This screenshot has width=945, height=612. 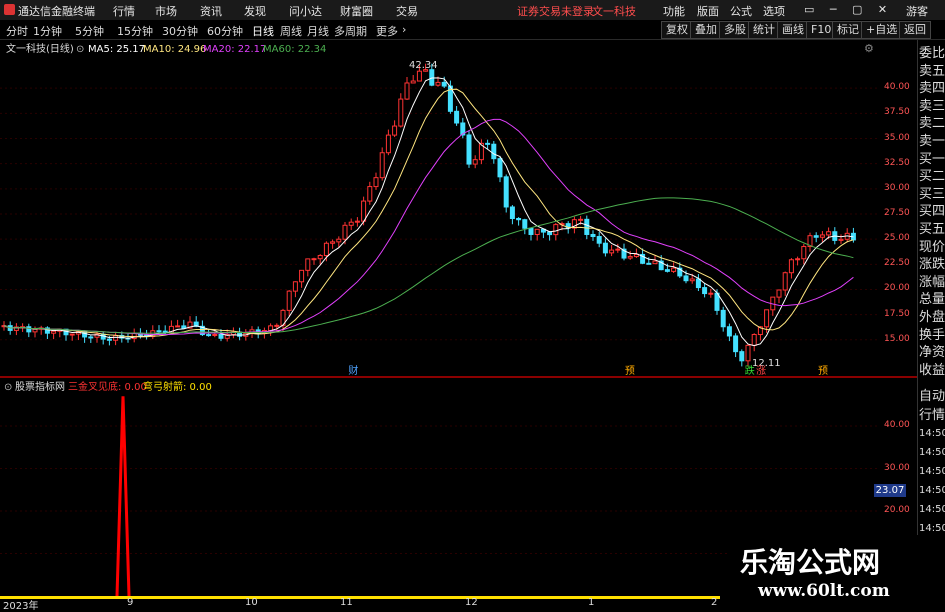 I want to click on price-tick: 20.00, so click(x=897, y=288).